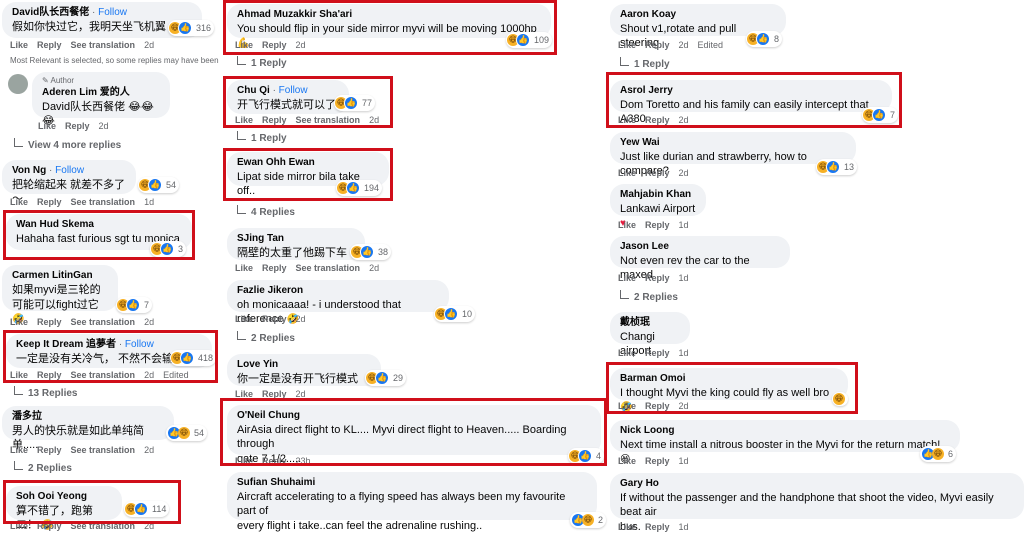  I want to click on comment-author: 戴桢珉, so click(650, 322).